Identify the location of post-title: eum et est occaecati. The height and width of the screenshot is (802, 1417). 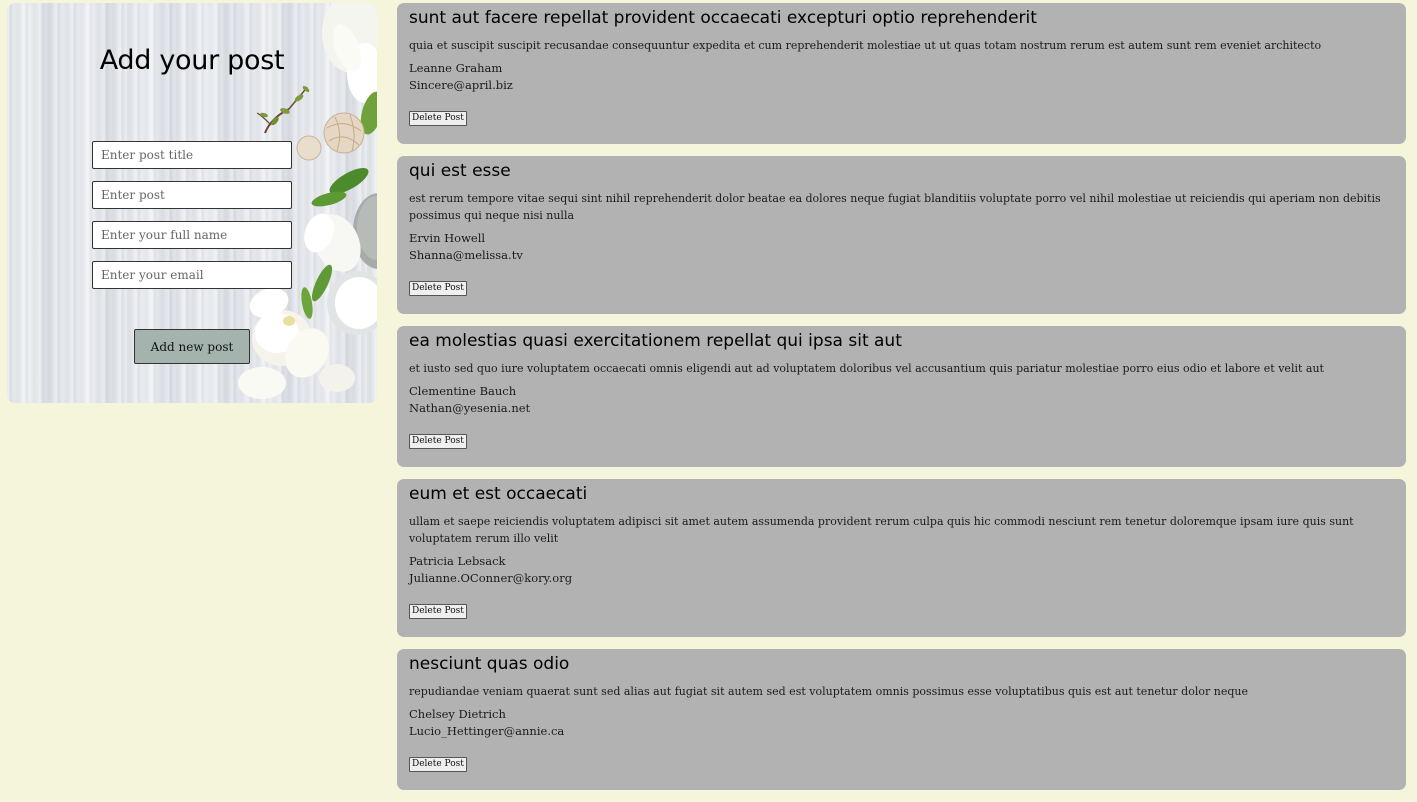
(498, 494).